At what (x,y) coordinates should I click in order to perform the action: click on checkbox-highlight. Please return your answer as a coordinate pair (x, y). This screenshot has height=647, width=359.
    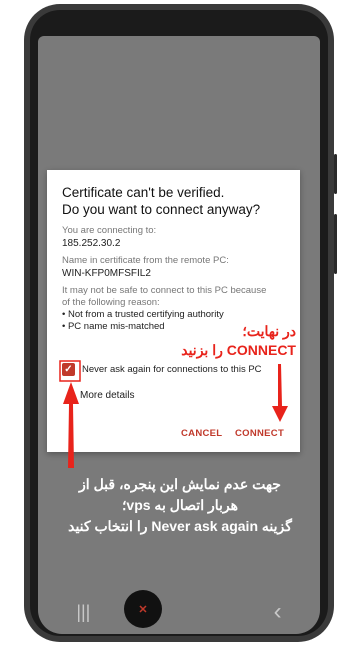
    Looking at the image, I should click on (70, 371).